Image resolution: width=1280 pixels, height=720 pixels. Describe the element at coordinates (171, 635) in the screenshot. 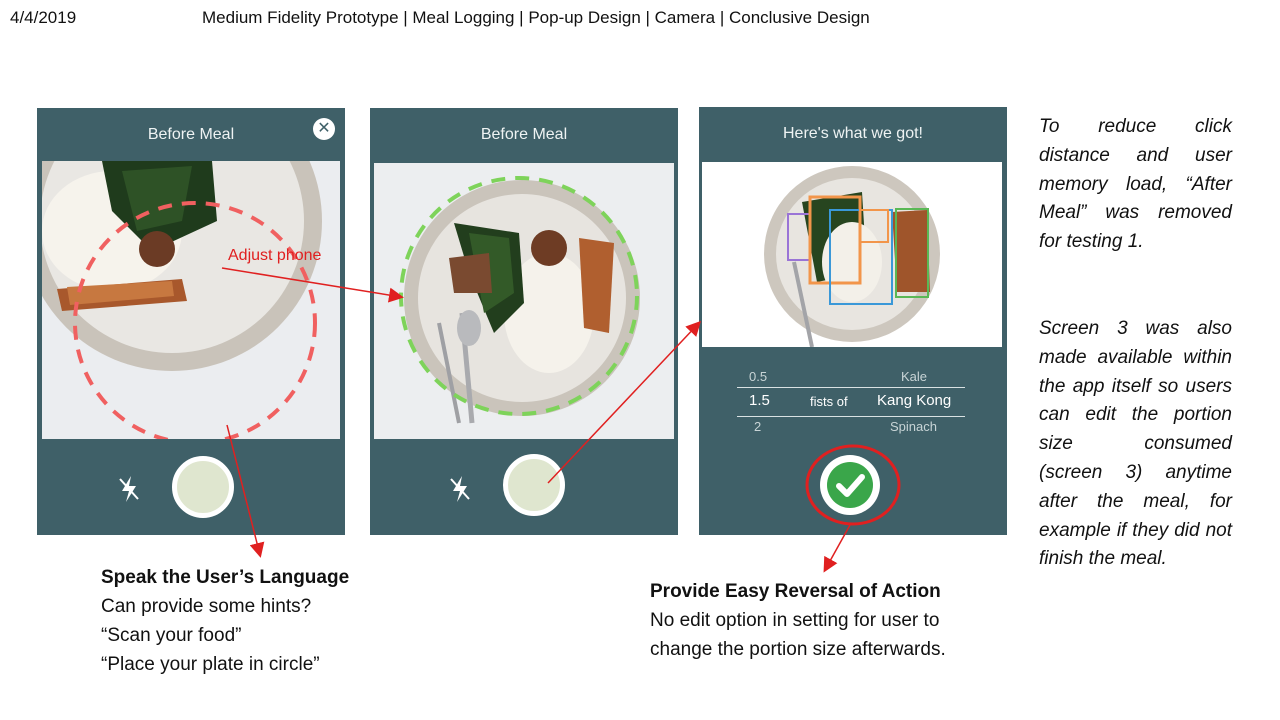

I see `note-line: “Scan your food”` at that location.